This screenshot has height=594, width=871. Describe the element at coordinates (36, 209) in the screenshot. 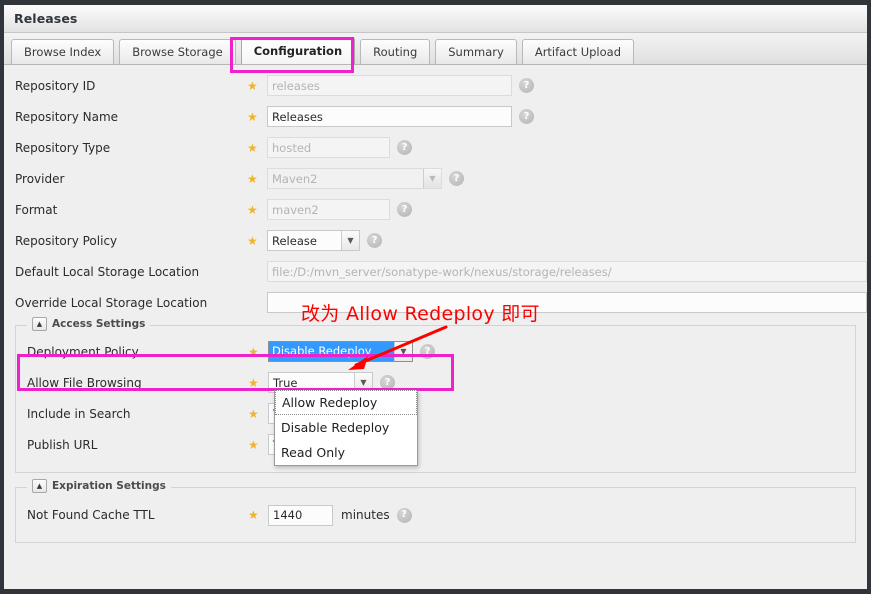

I see `format-label: Format` at that location.